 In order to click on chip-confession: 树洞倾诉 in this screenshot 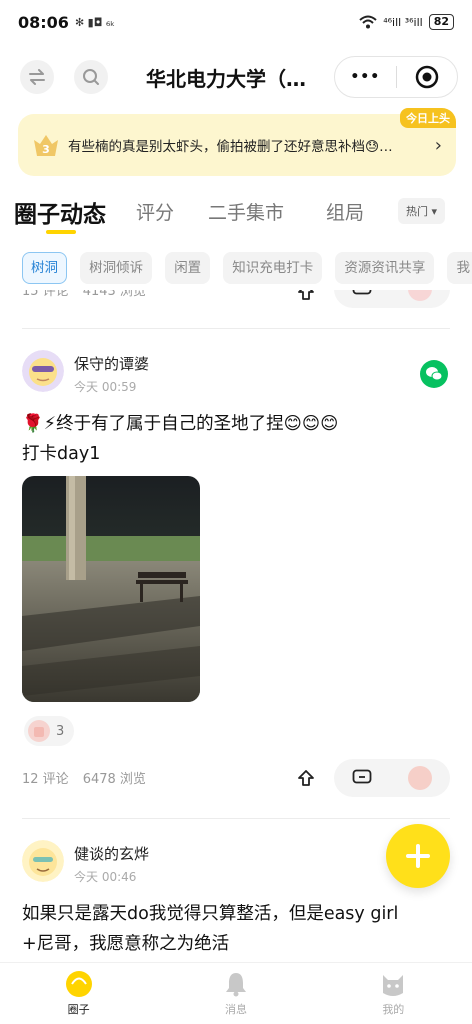, I will do `click(116, 268)`.